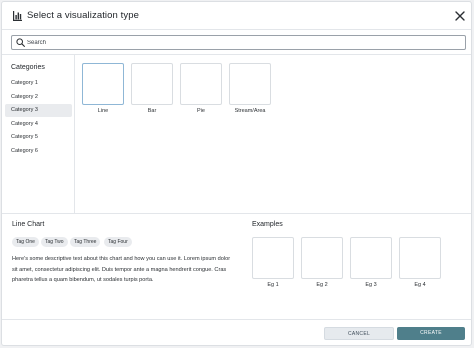  What do you see at coordinates (201, 111) in the screenshot?
I see `type-label: Pie` at bounding box center [201, 111].